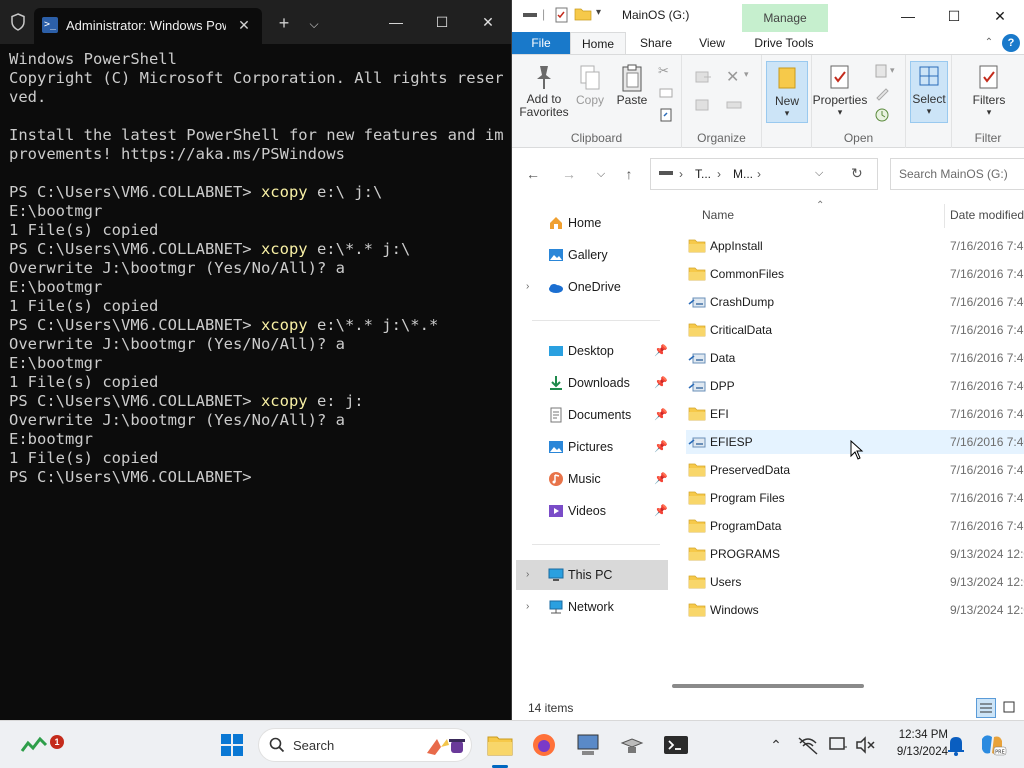 This screenshot has height=768, width=1024. Describe the element at coordinates (855, 582) in the screenshot. I see `file-row: Users 9/13/2024 12:0` at that location.